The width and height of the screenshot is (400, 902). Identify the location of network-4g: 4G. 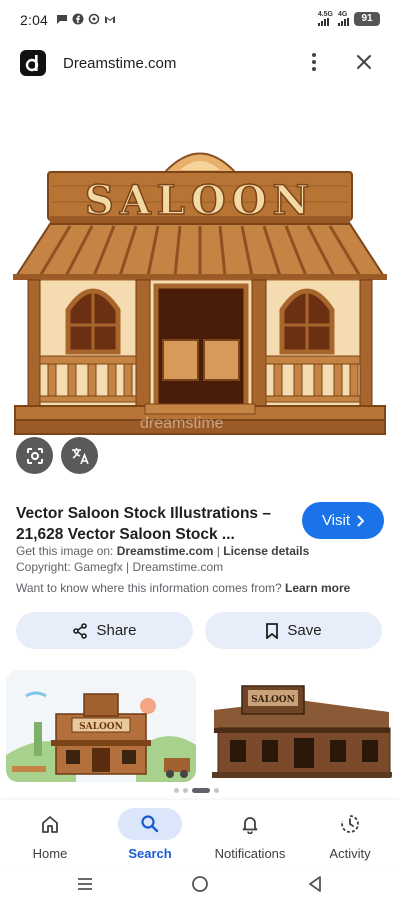
(343, 18).